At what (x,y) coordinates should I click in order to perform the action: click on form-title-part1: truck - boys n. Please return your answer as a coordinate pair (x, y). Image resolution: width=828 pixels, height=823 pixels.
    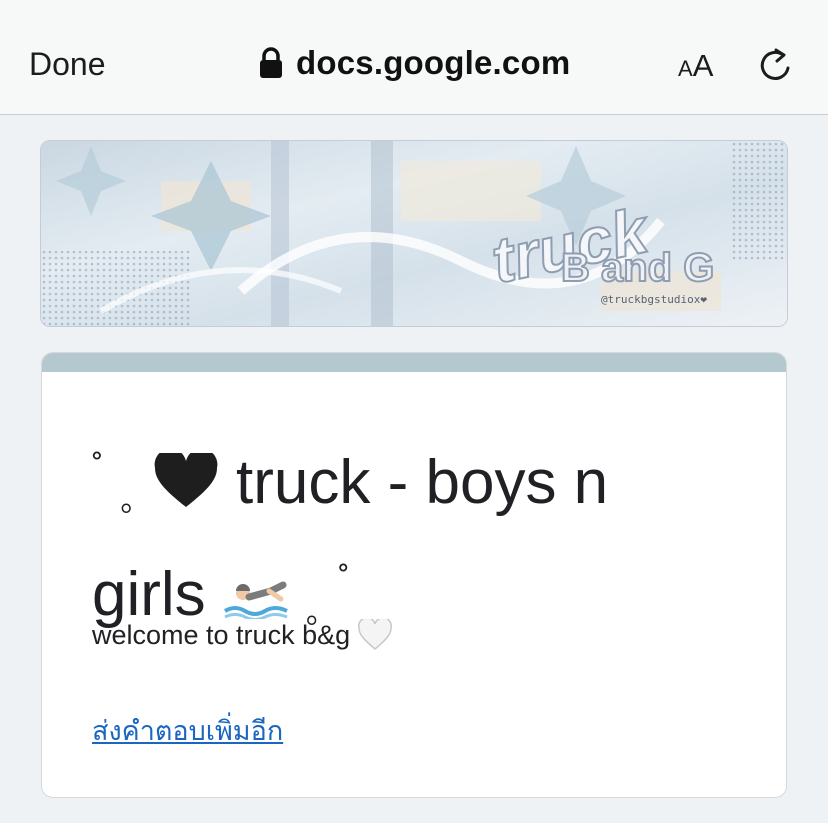
    Looking at the image, I should click on (422, 482).